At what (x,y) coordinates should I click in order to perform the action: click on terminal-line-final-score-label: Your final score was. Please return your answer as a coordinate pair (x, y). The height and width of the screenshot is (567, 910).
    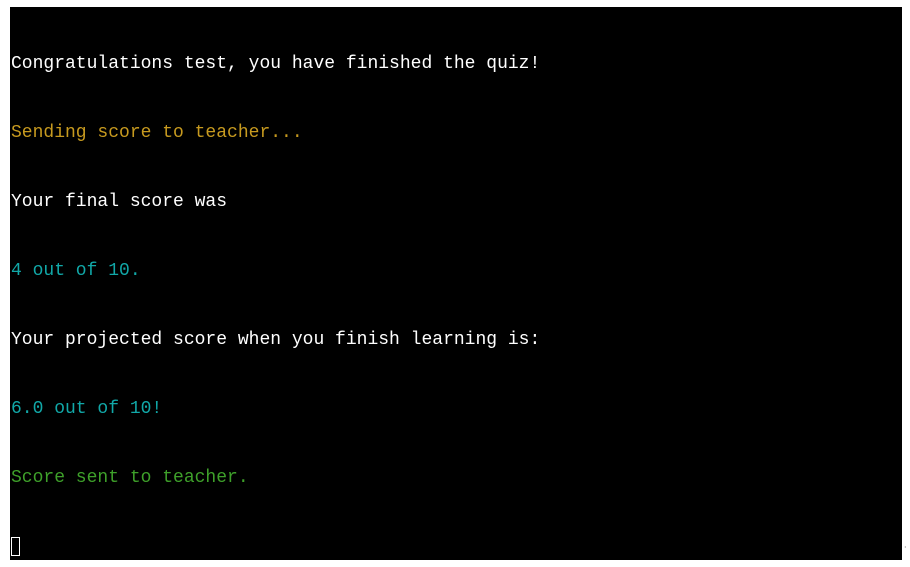
    Looking at the image, I should click on (119, 202).